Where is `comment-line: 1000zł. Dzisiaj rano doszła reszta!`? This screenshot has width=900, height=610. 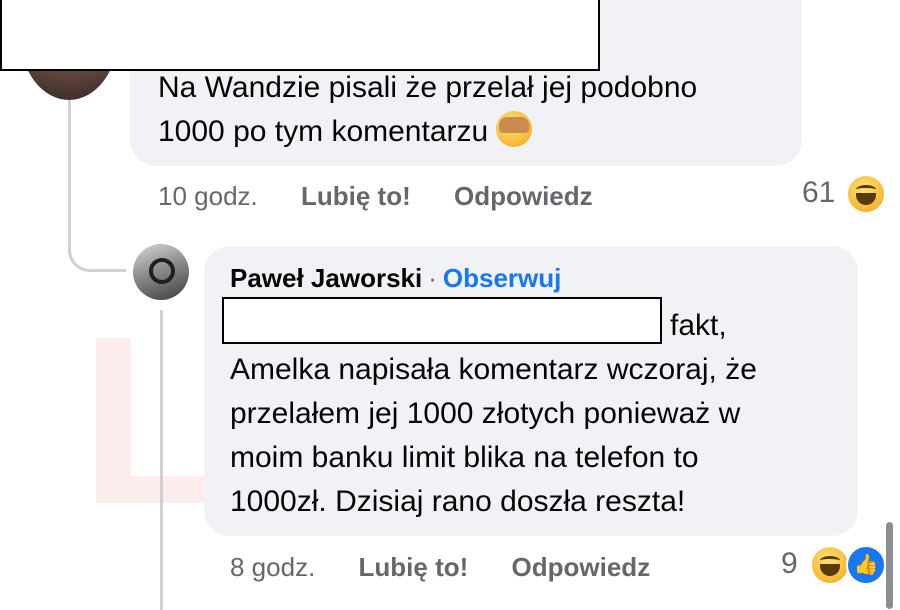 comment-line: 1000zł. Dzisiaj rano doszła reszta! is located at coordinates (458, 501).